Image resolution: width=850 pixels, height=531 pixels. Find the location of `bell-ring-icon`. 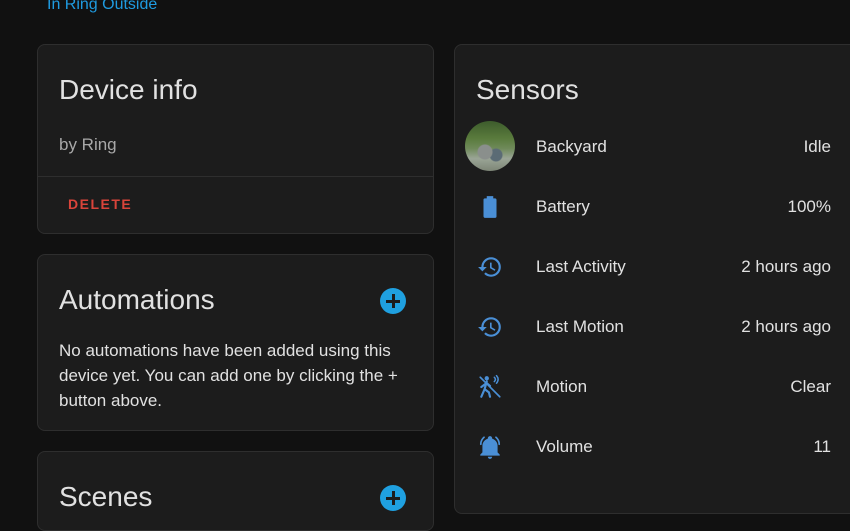

bell-ring-icon is located at coordinates (490, 447).